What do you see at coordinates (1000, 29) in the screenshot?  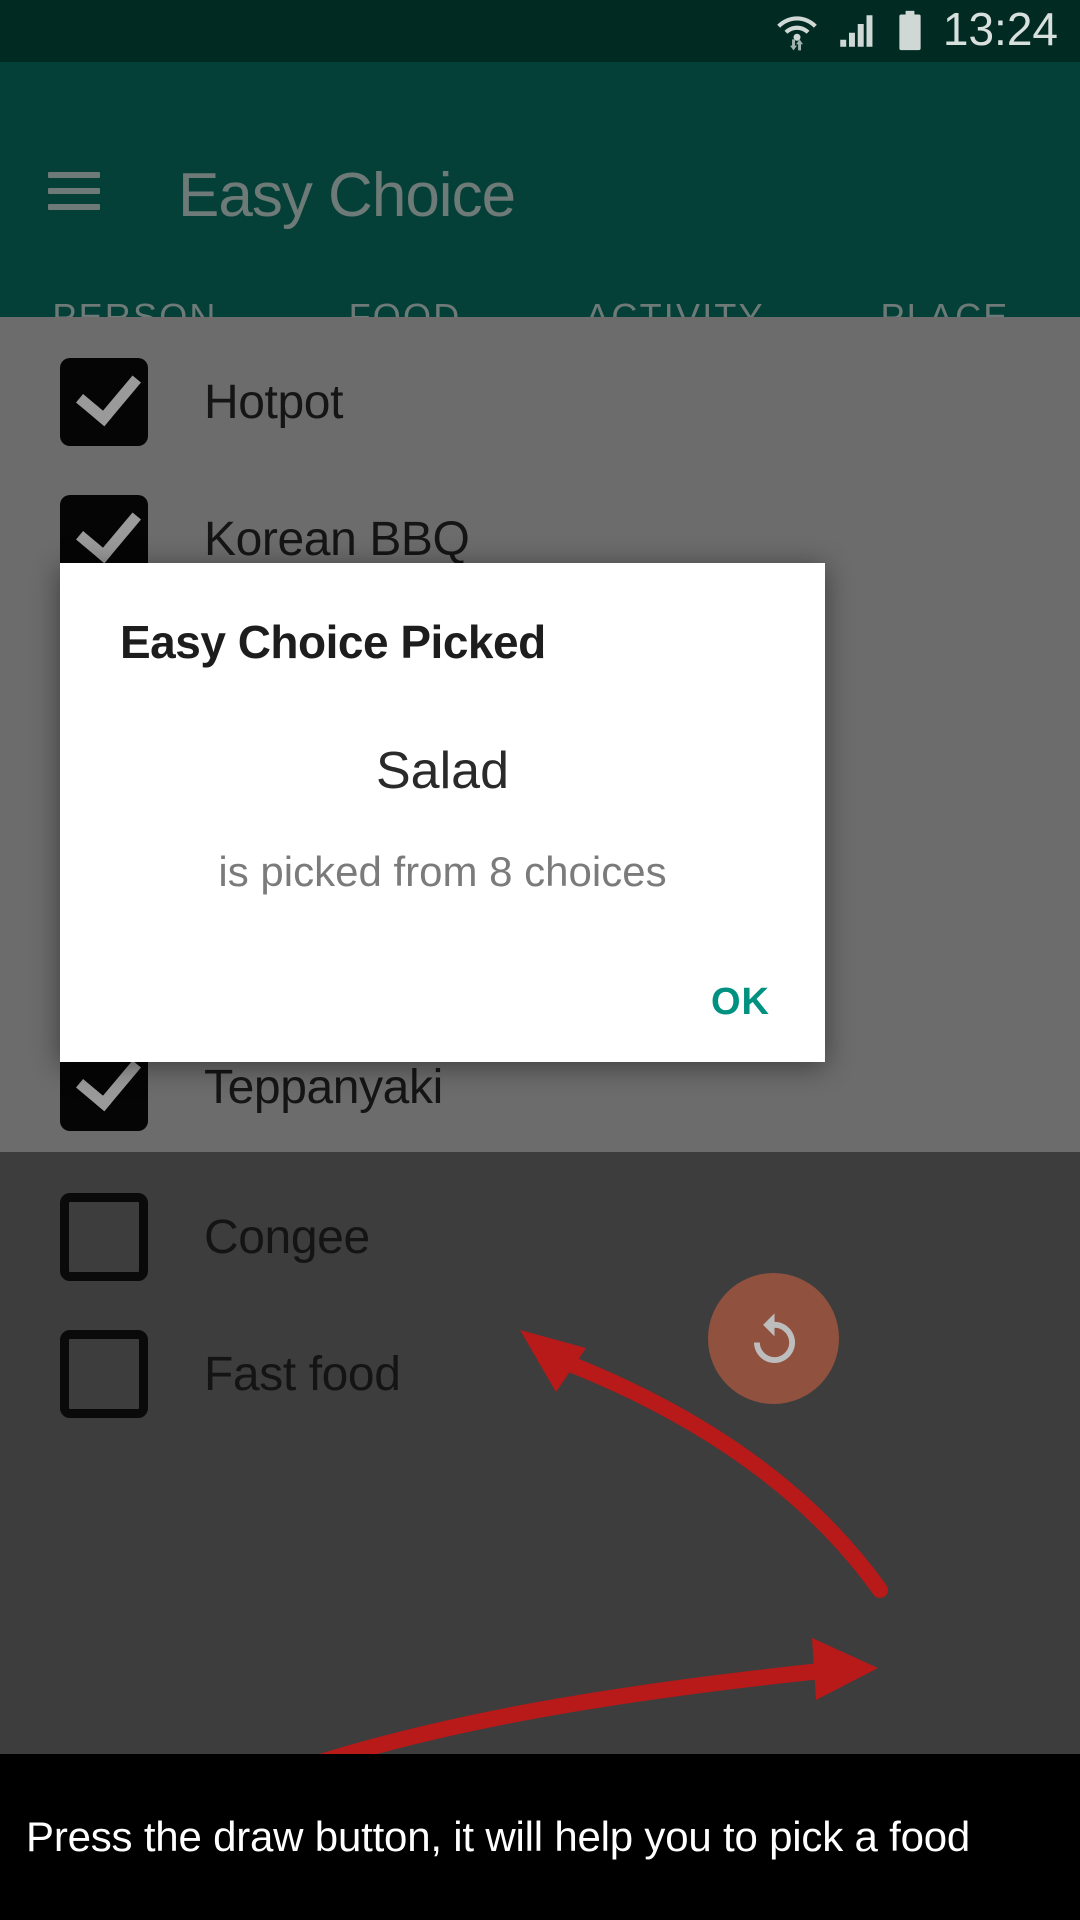 I see `status-bar-clock: 13:24` at bounding box center [1000, 29].